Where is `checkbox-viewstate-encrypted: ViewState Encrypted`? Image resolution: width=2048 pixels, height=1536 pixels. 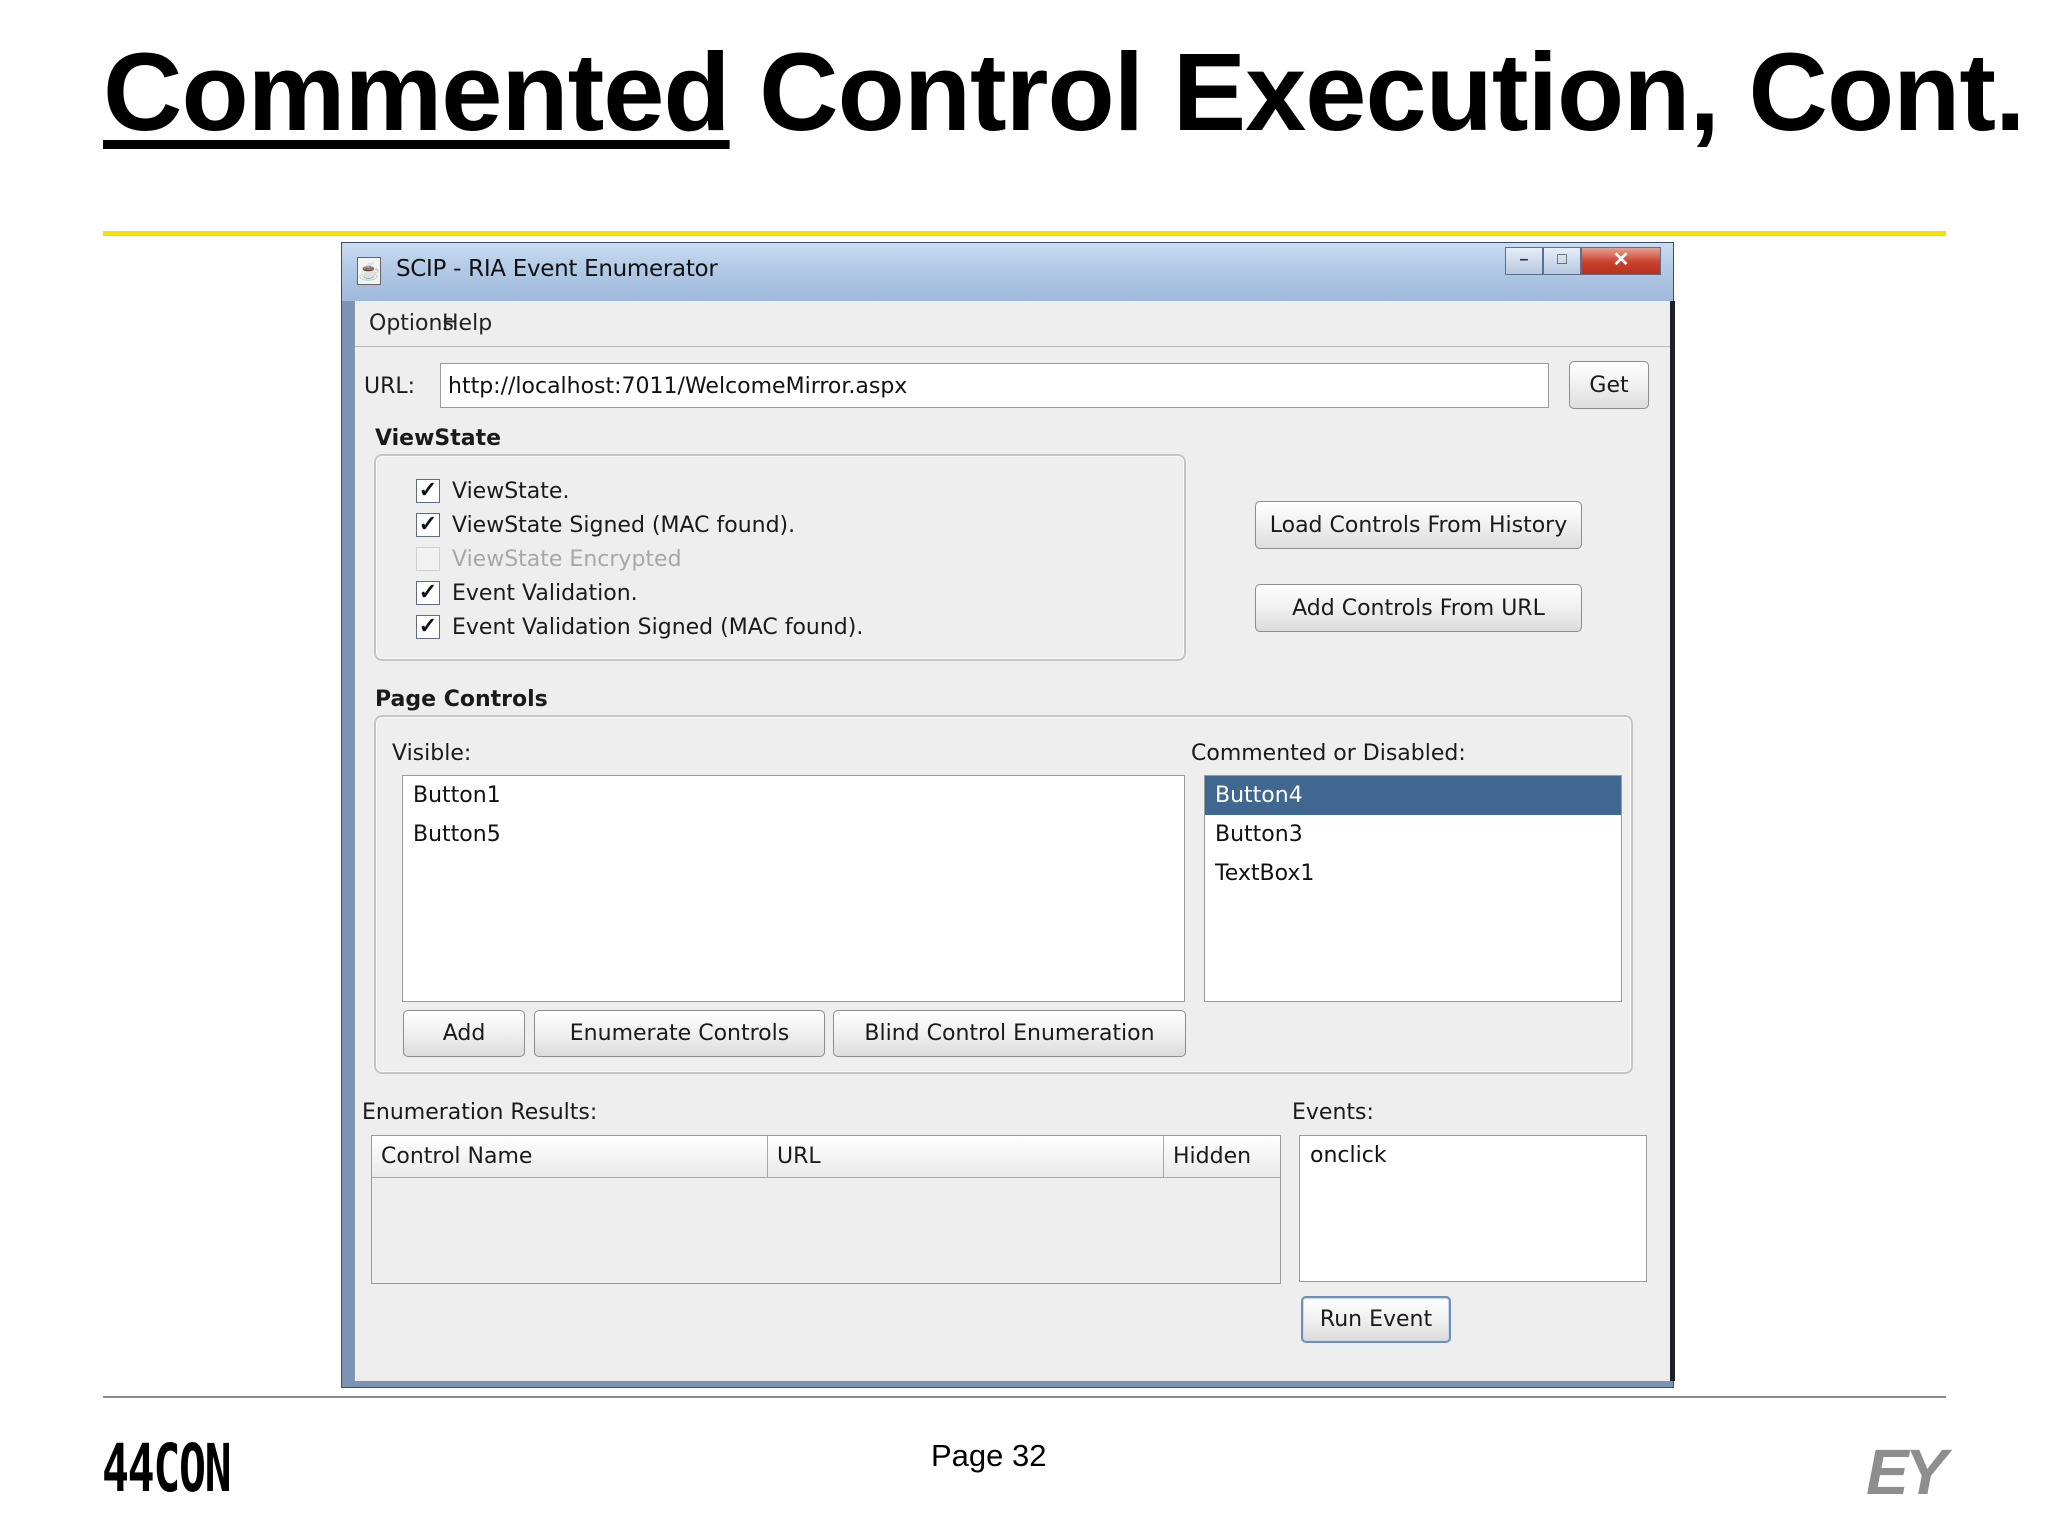
checkbox-viewstate-encrypted: ViewState Encrypted is located at coordinates (549, 559).